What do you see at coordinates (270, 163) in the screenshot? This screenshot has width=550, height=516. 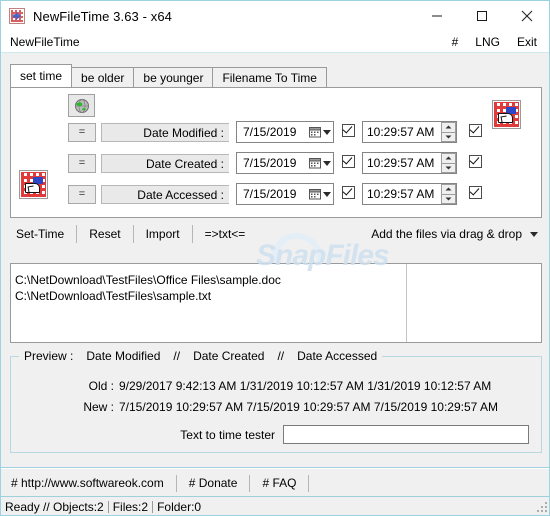 I see `date-value-created: 7/15/2019` at bounding box center [270, 163].